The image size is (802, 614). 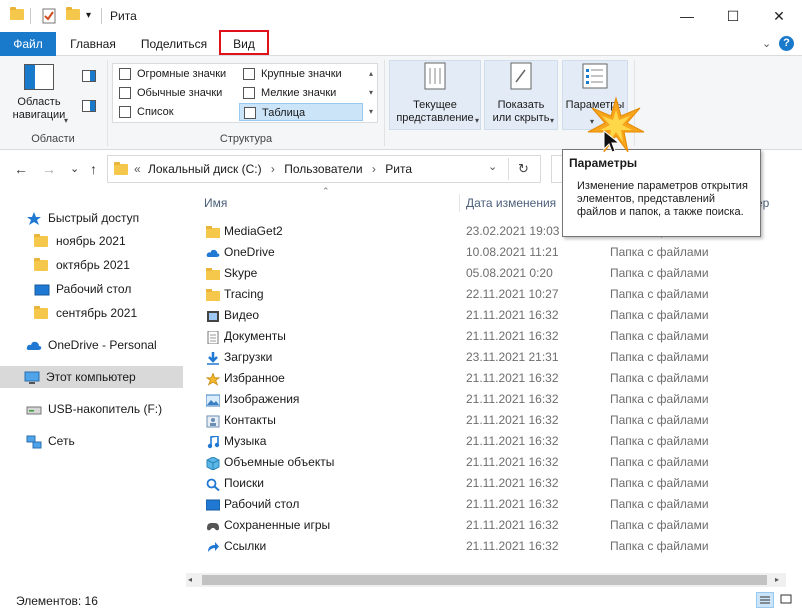 I want to click on sidebar-item-usb: USB-накопитель (F:), so click(x=94, y=409).